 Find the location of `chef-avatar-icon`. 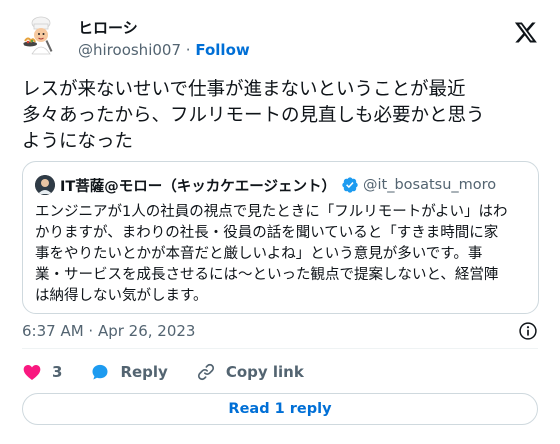

chef-avatar-icon is located at coordinates (44, 36).